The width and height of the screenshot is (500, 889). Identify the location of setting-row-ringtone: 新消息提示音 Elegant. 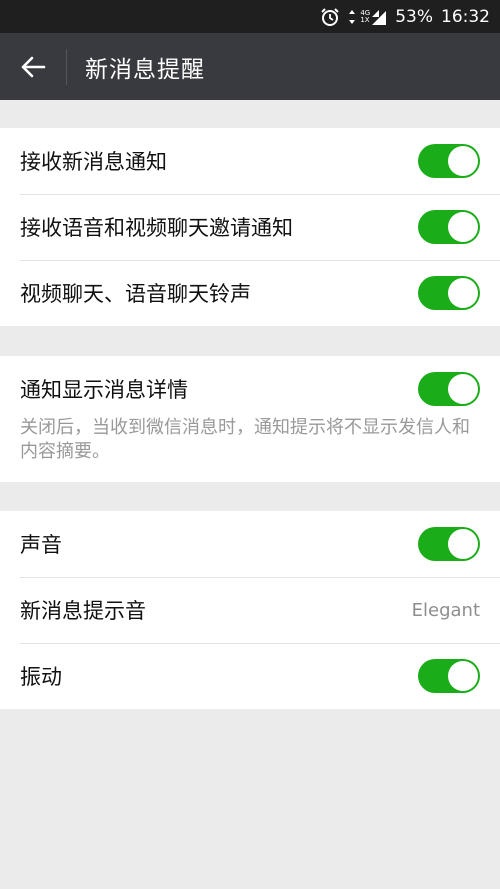
(250, 610).